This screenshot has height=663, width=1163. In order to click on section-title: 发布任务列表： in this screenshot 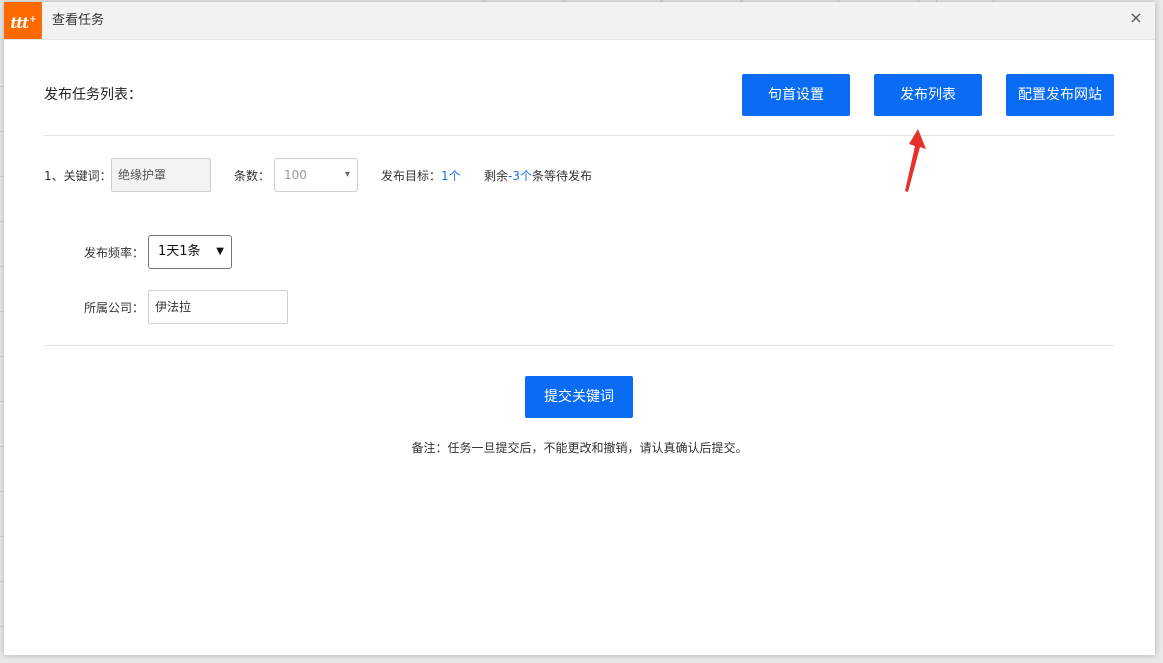, I will do `click(93, 95)`.